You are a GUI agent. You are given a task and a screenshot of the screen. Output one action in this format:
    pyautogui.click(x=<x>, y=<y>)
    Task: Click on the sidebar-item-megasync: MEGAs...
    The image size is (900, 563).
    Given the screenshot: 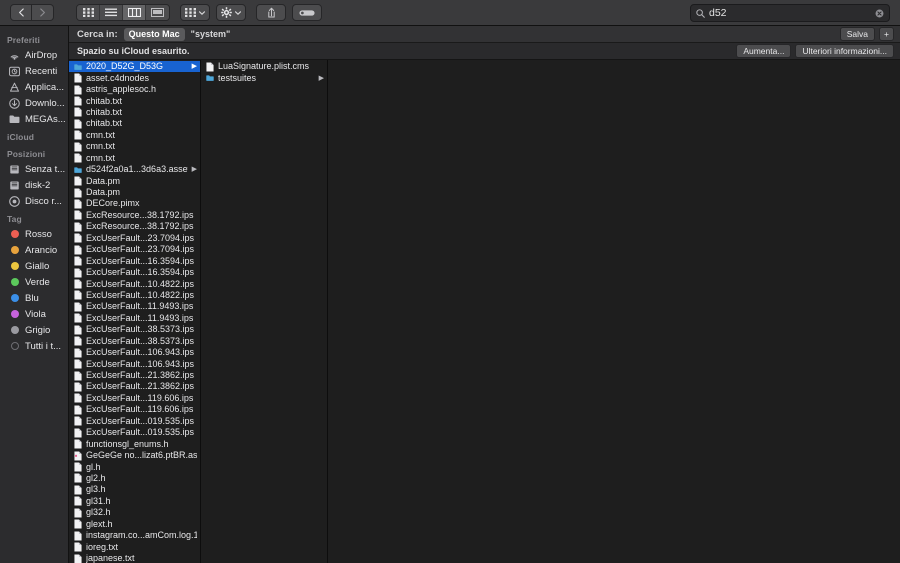 What is the action you would take?
    pyautogui.click(x=34, y=119)
    